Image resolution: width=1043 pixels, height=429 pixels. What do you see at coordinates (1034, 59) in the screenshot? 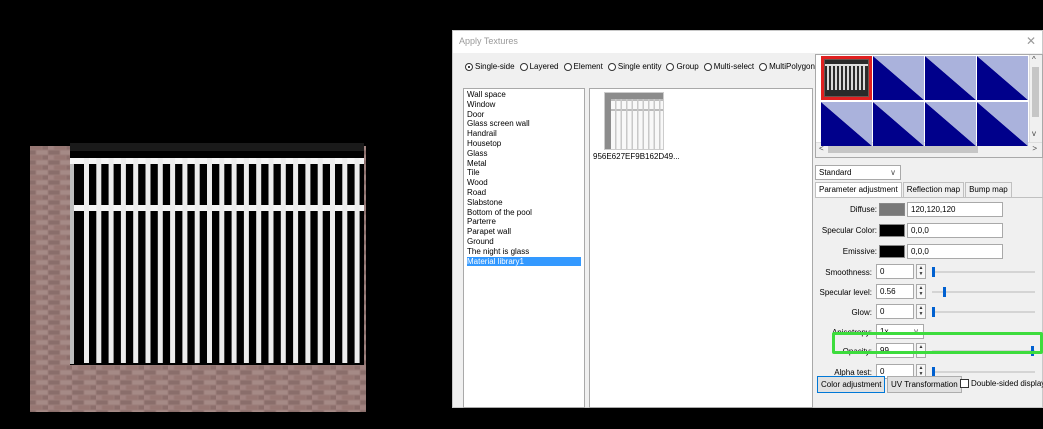
I see `scroll-up-icon: ^` at bounding box center [1034, 59].